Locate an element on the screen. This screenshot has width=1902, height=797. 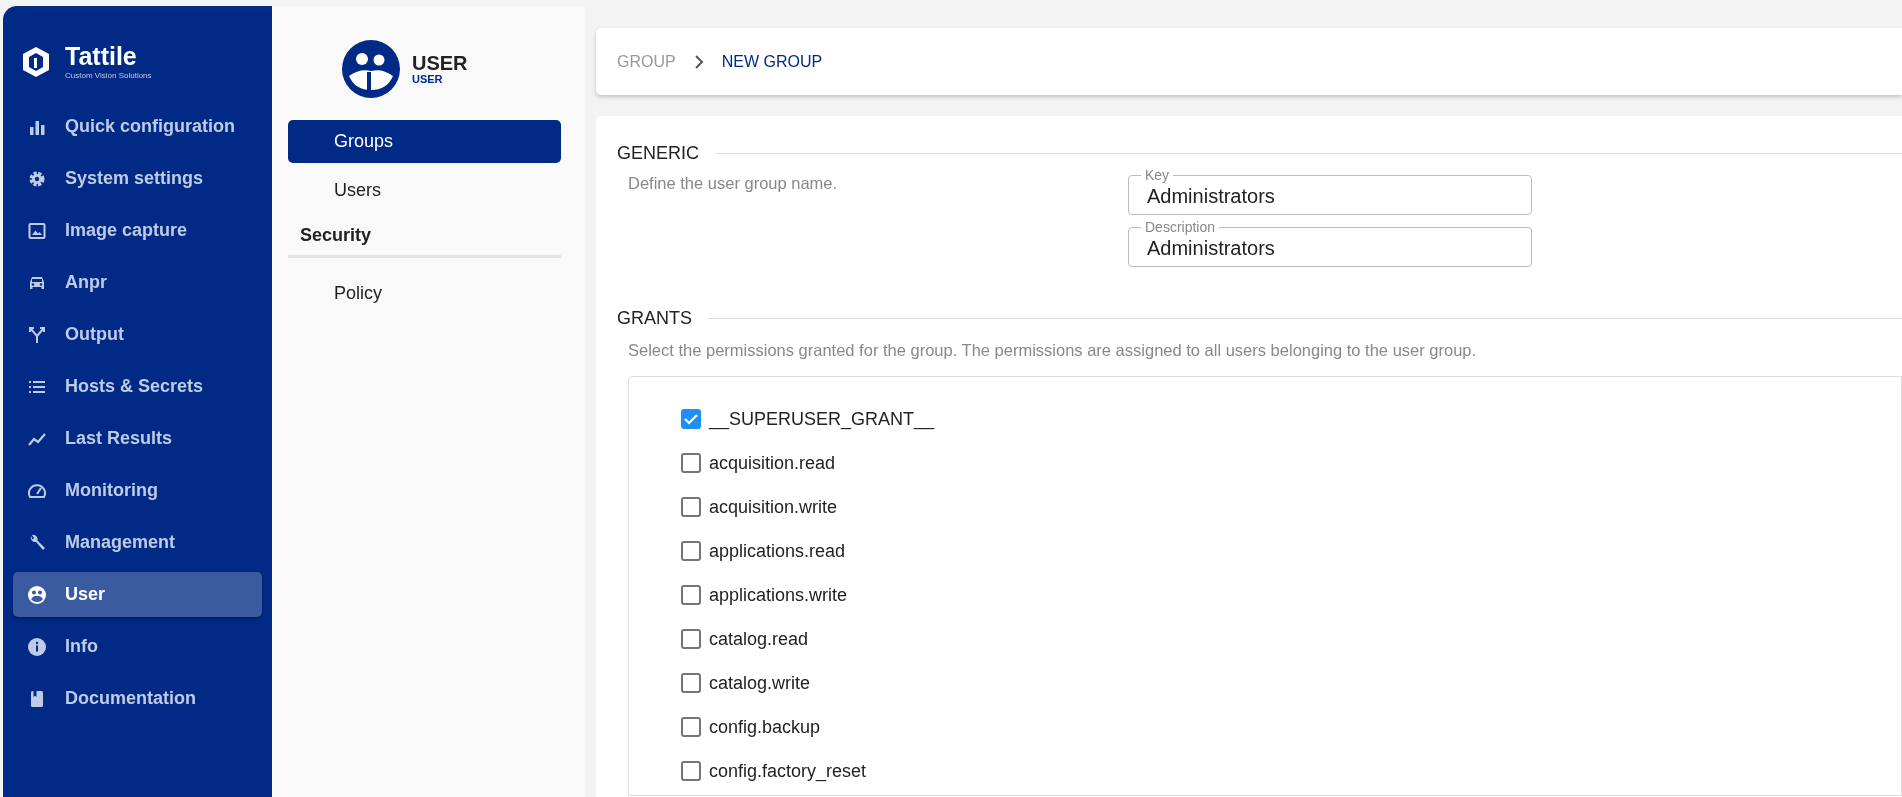
section-title: GENERIC is located at coordinates (658, 153).